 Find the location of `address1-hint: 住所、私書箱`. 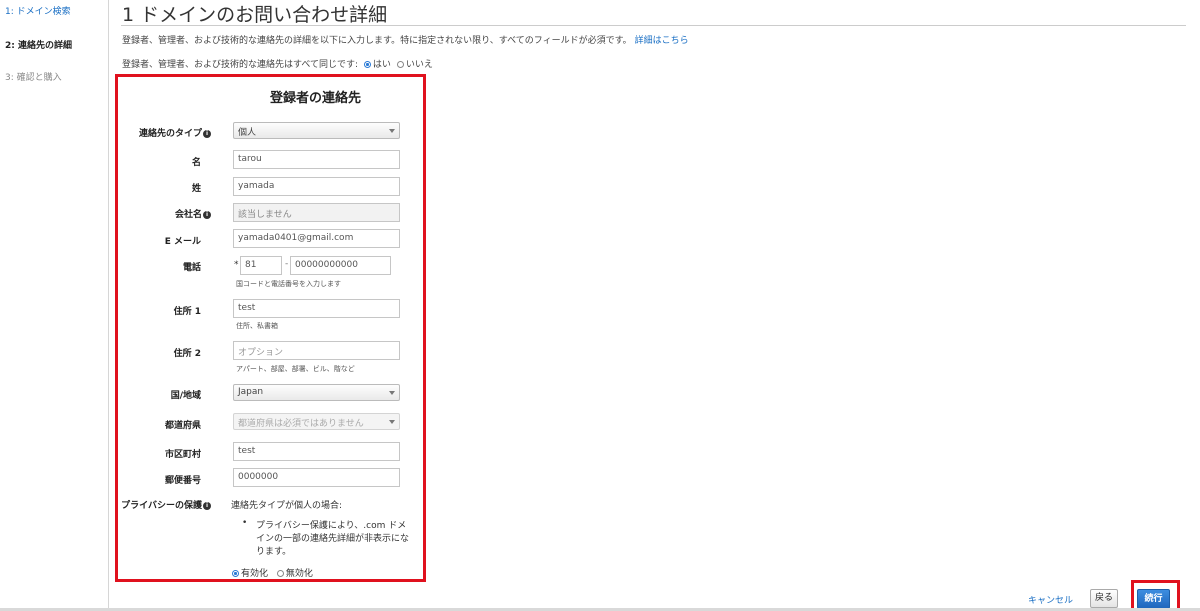

address1-hint: 住所、私書箱 is located at coordinates (257, 326).